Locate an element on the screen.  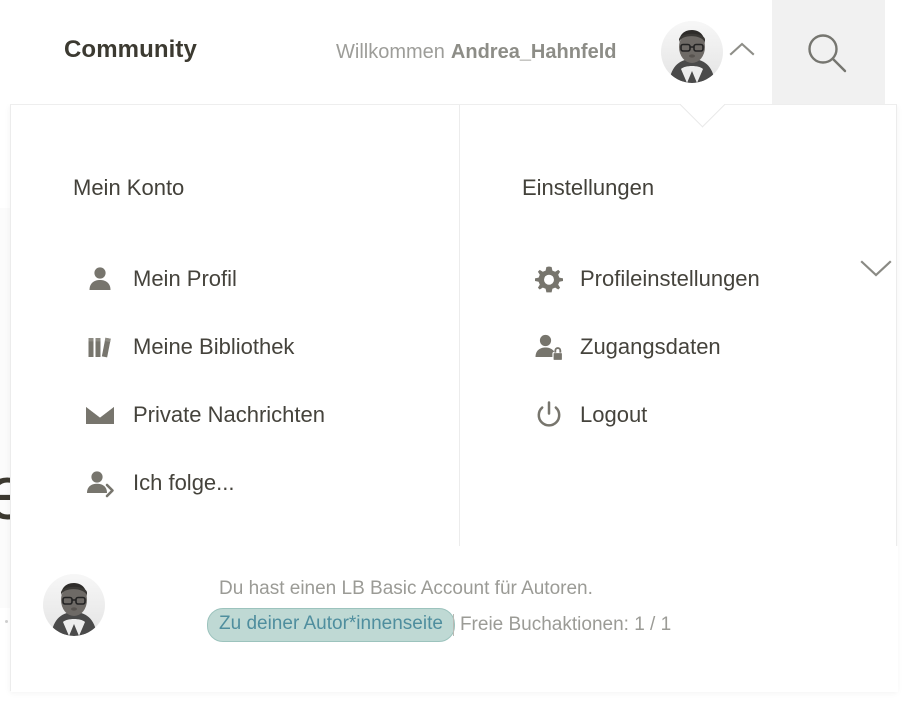
person-follow-icon is located at coordinates (100, 483).